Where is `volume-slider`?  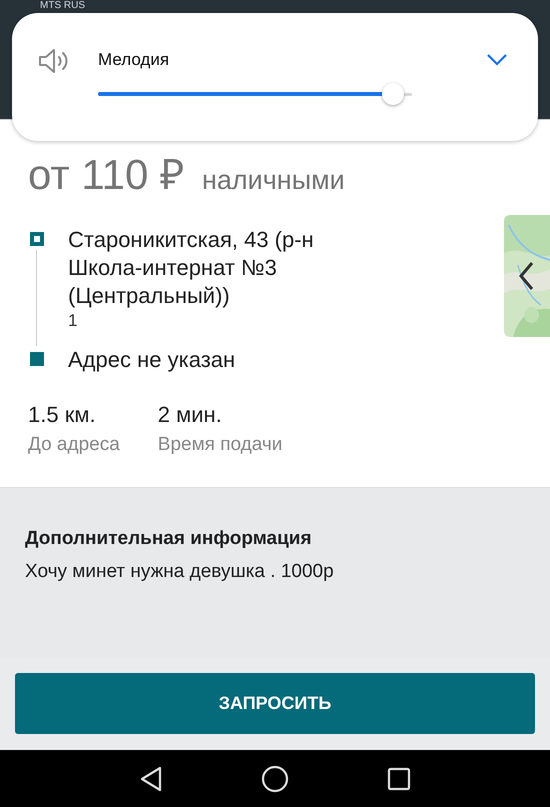 volume-slider is located at coordinates (255, 94).